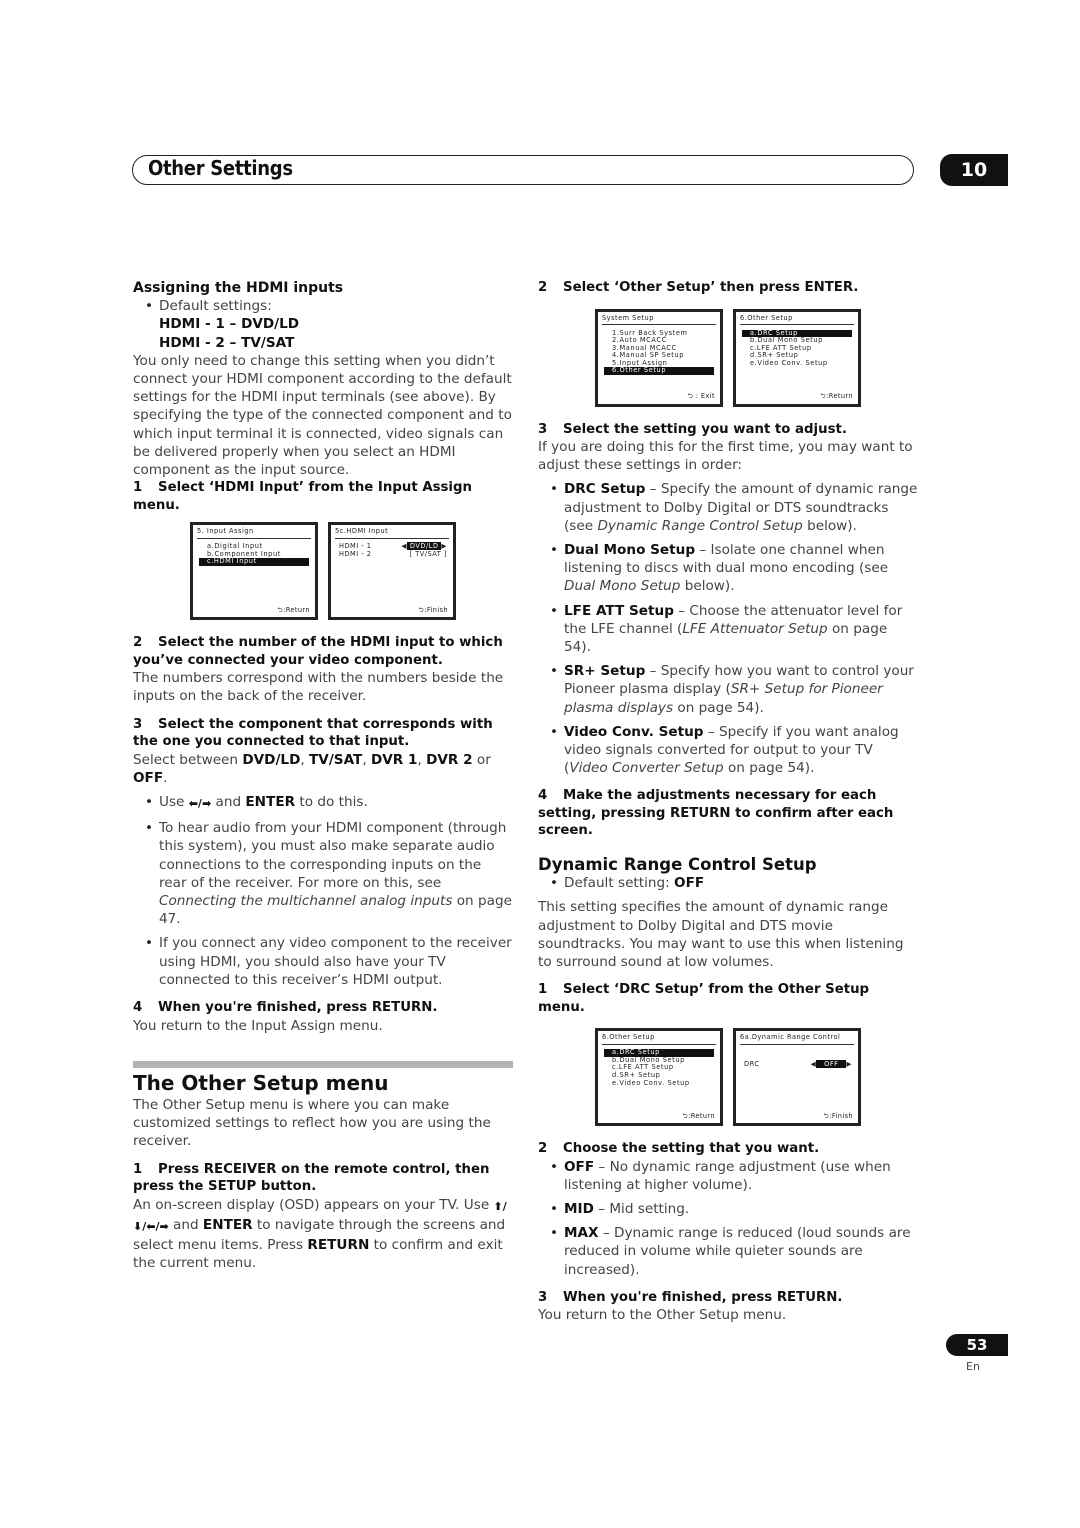 The image size is (1080, 1528). What do you see at coordinates (220, 168) in the screenshot?
I see `page-section-title: Other Settings` at bounding box center [220, 168].